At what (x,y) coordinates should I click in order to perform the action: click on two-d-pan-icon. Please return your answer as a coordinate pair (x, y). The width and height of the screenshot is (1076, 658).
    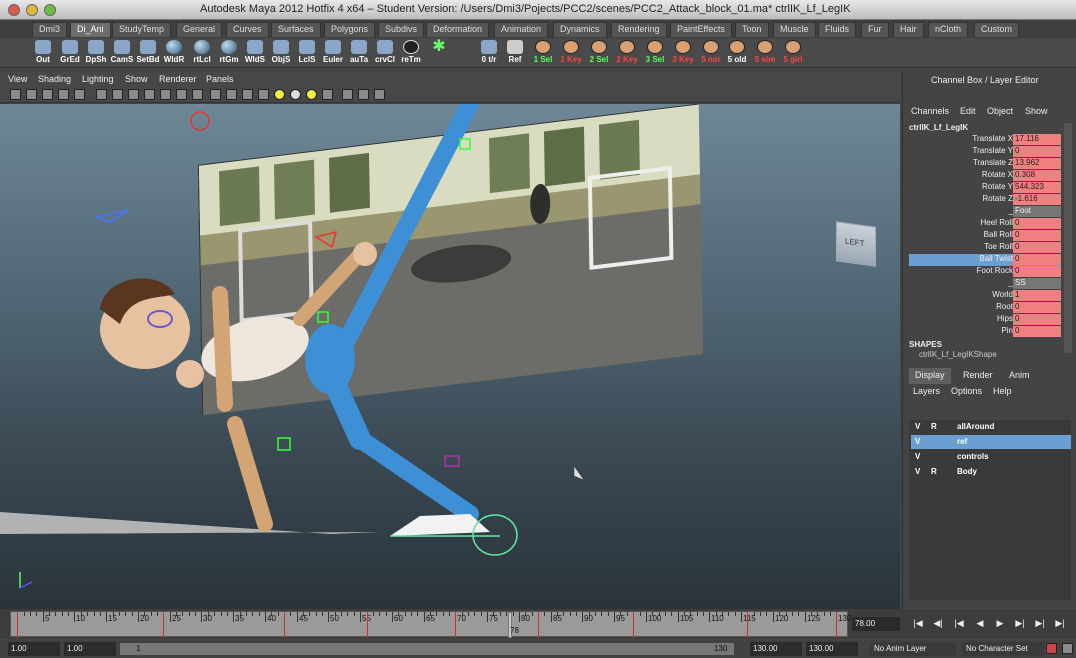
    Looking at the image, I should click on (79, 94).